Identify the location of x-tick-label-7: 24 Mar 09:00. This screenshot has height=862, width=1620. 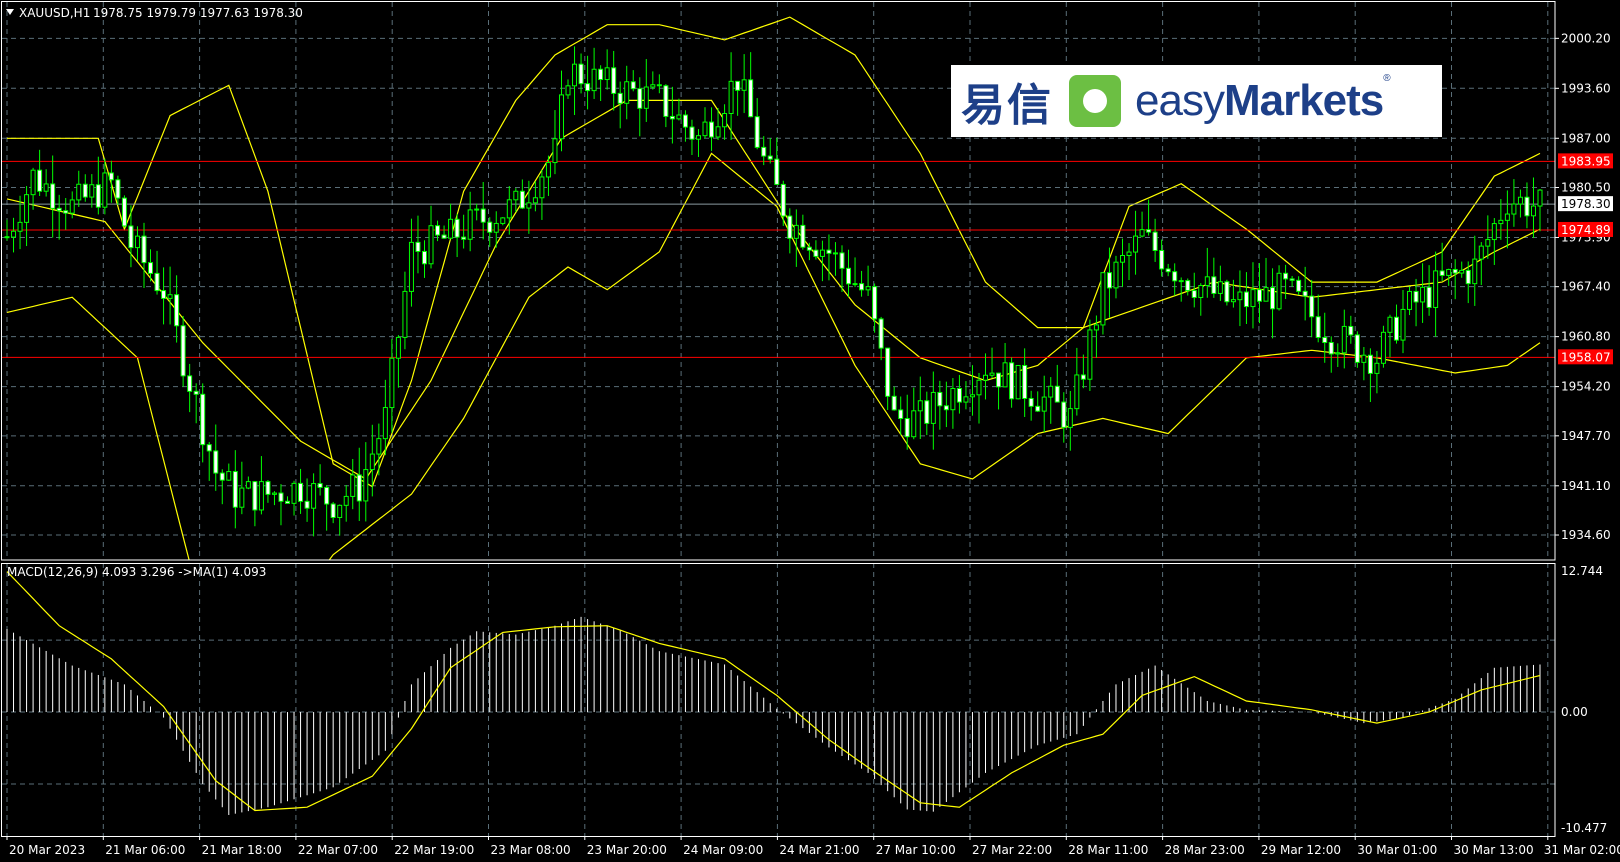
(723, 850).